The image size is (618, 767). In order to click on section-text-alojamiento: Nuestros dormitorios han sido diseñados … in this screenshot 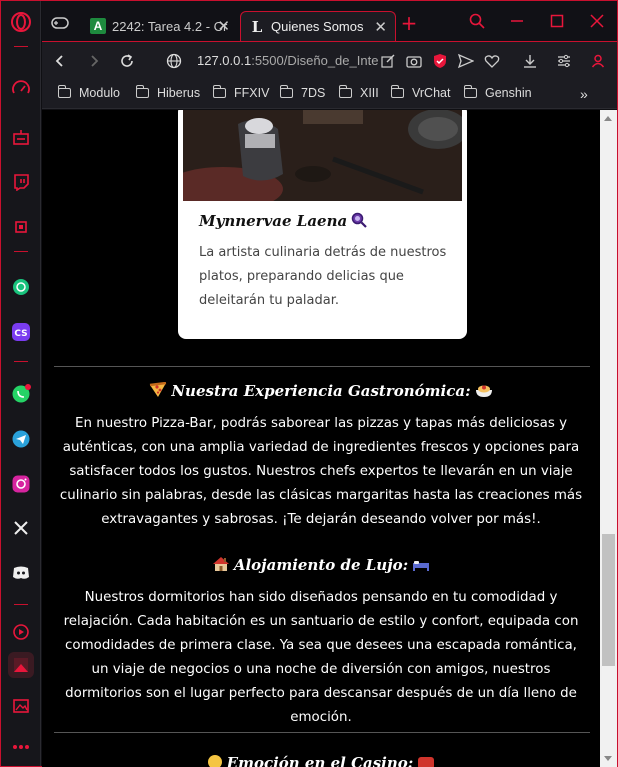, I will do `click(321, 657)`.